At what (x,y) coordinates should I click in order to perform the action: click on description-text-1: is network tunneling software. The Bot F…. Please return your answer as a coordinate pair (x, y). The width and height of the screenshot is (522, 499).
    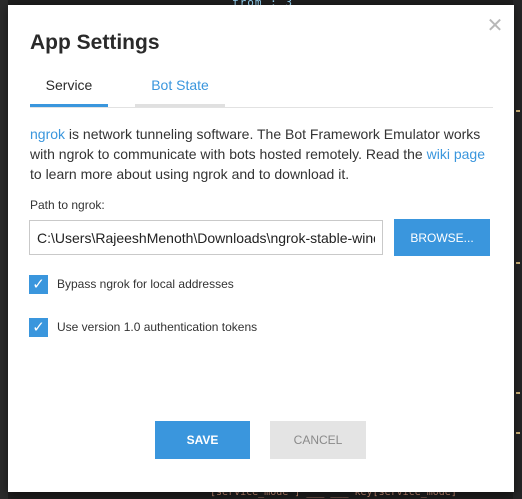
    Looking at the image, I should click on (255, 144).